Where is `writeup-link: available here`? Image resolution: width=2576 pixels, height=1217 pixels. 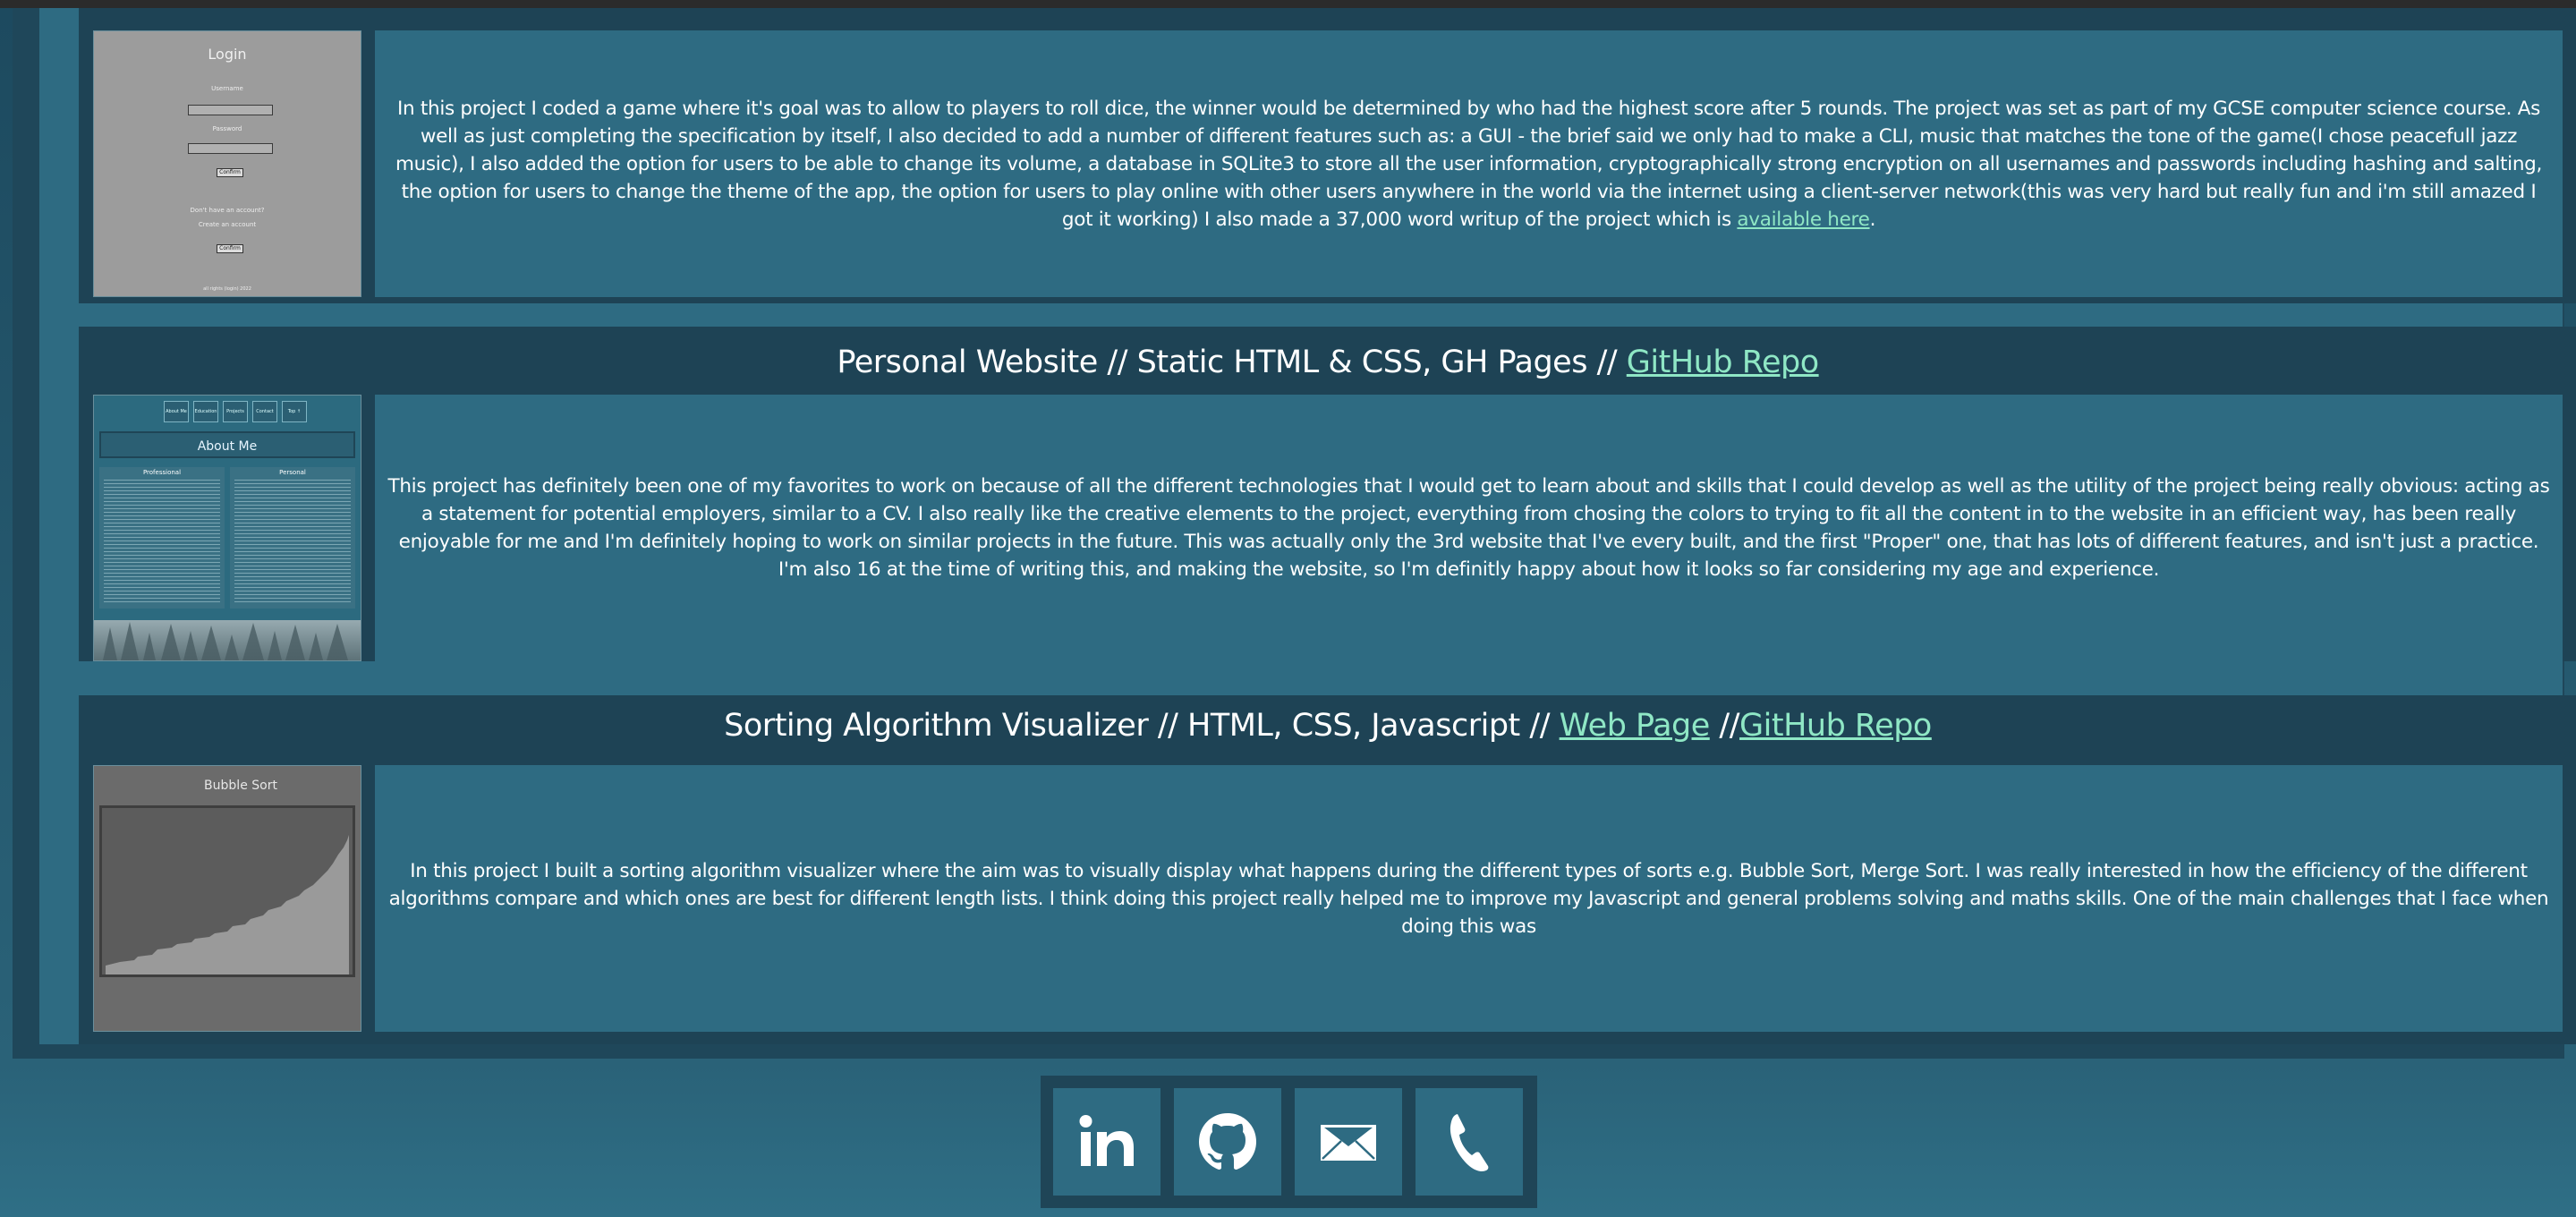 writeup-link: available here is located at coordinates (1803, 220).